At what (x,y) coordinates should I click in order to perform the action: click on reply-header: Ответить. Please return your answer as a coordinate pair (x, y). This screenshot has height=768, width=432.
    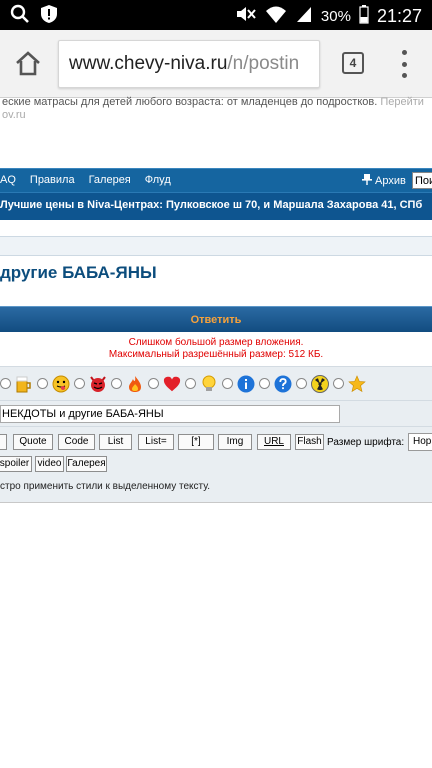
    Looking at the image, I should click on (216, 319).